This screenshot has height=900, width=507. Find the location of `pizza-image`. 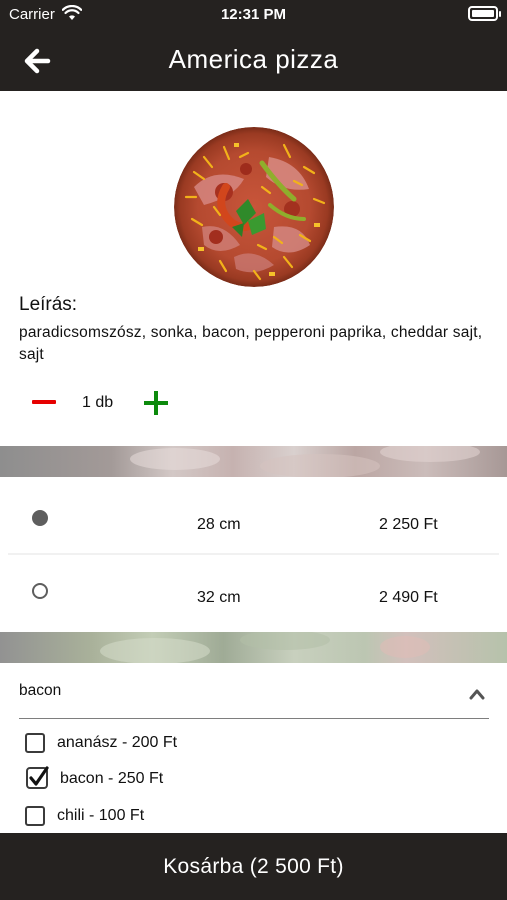

pizza-image is located at coordinates (254, 207).